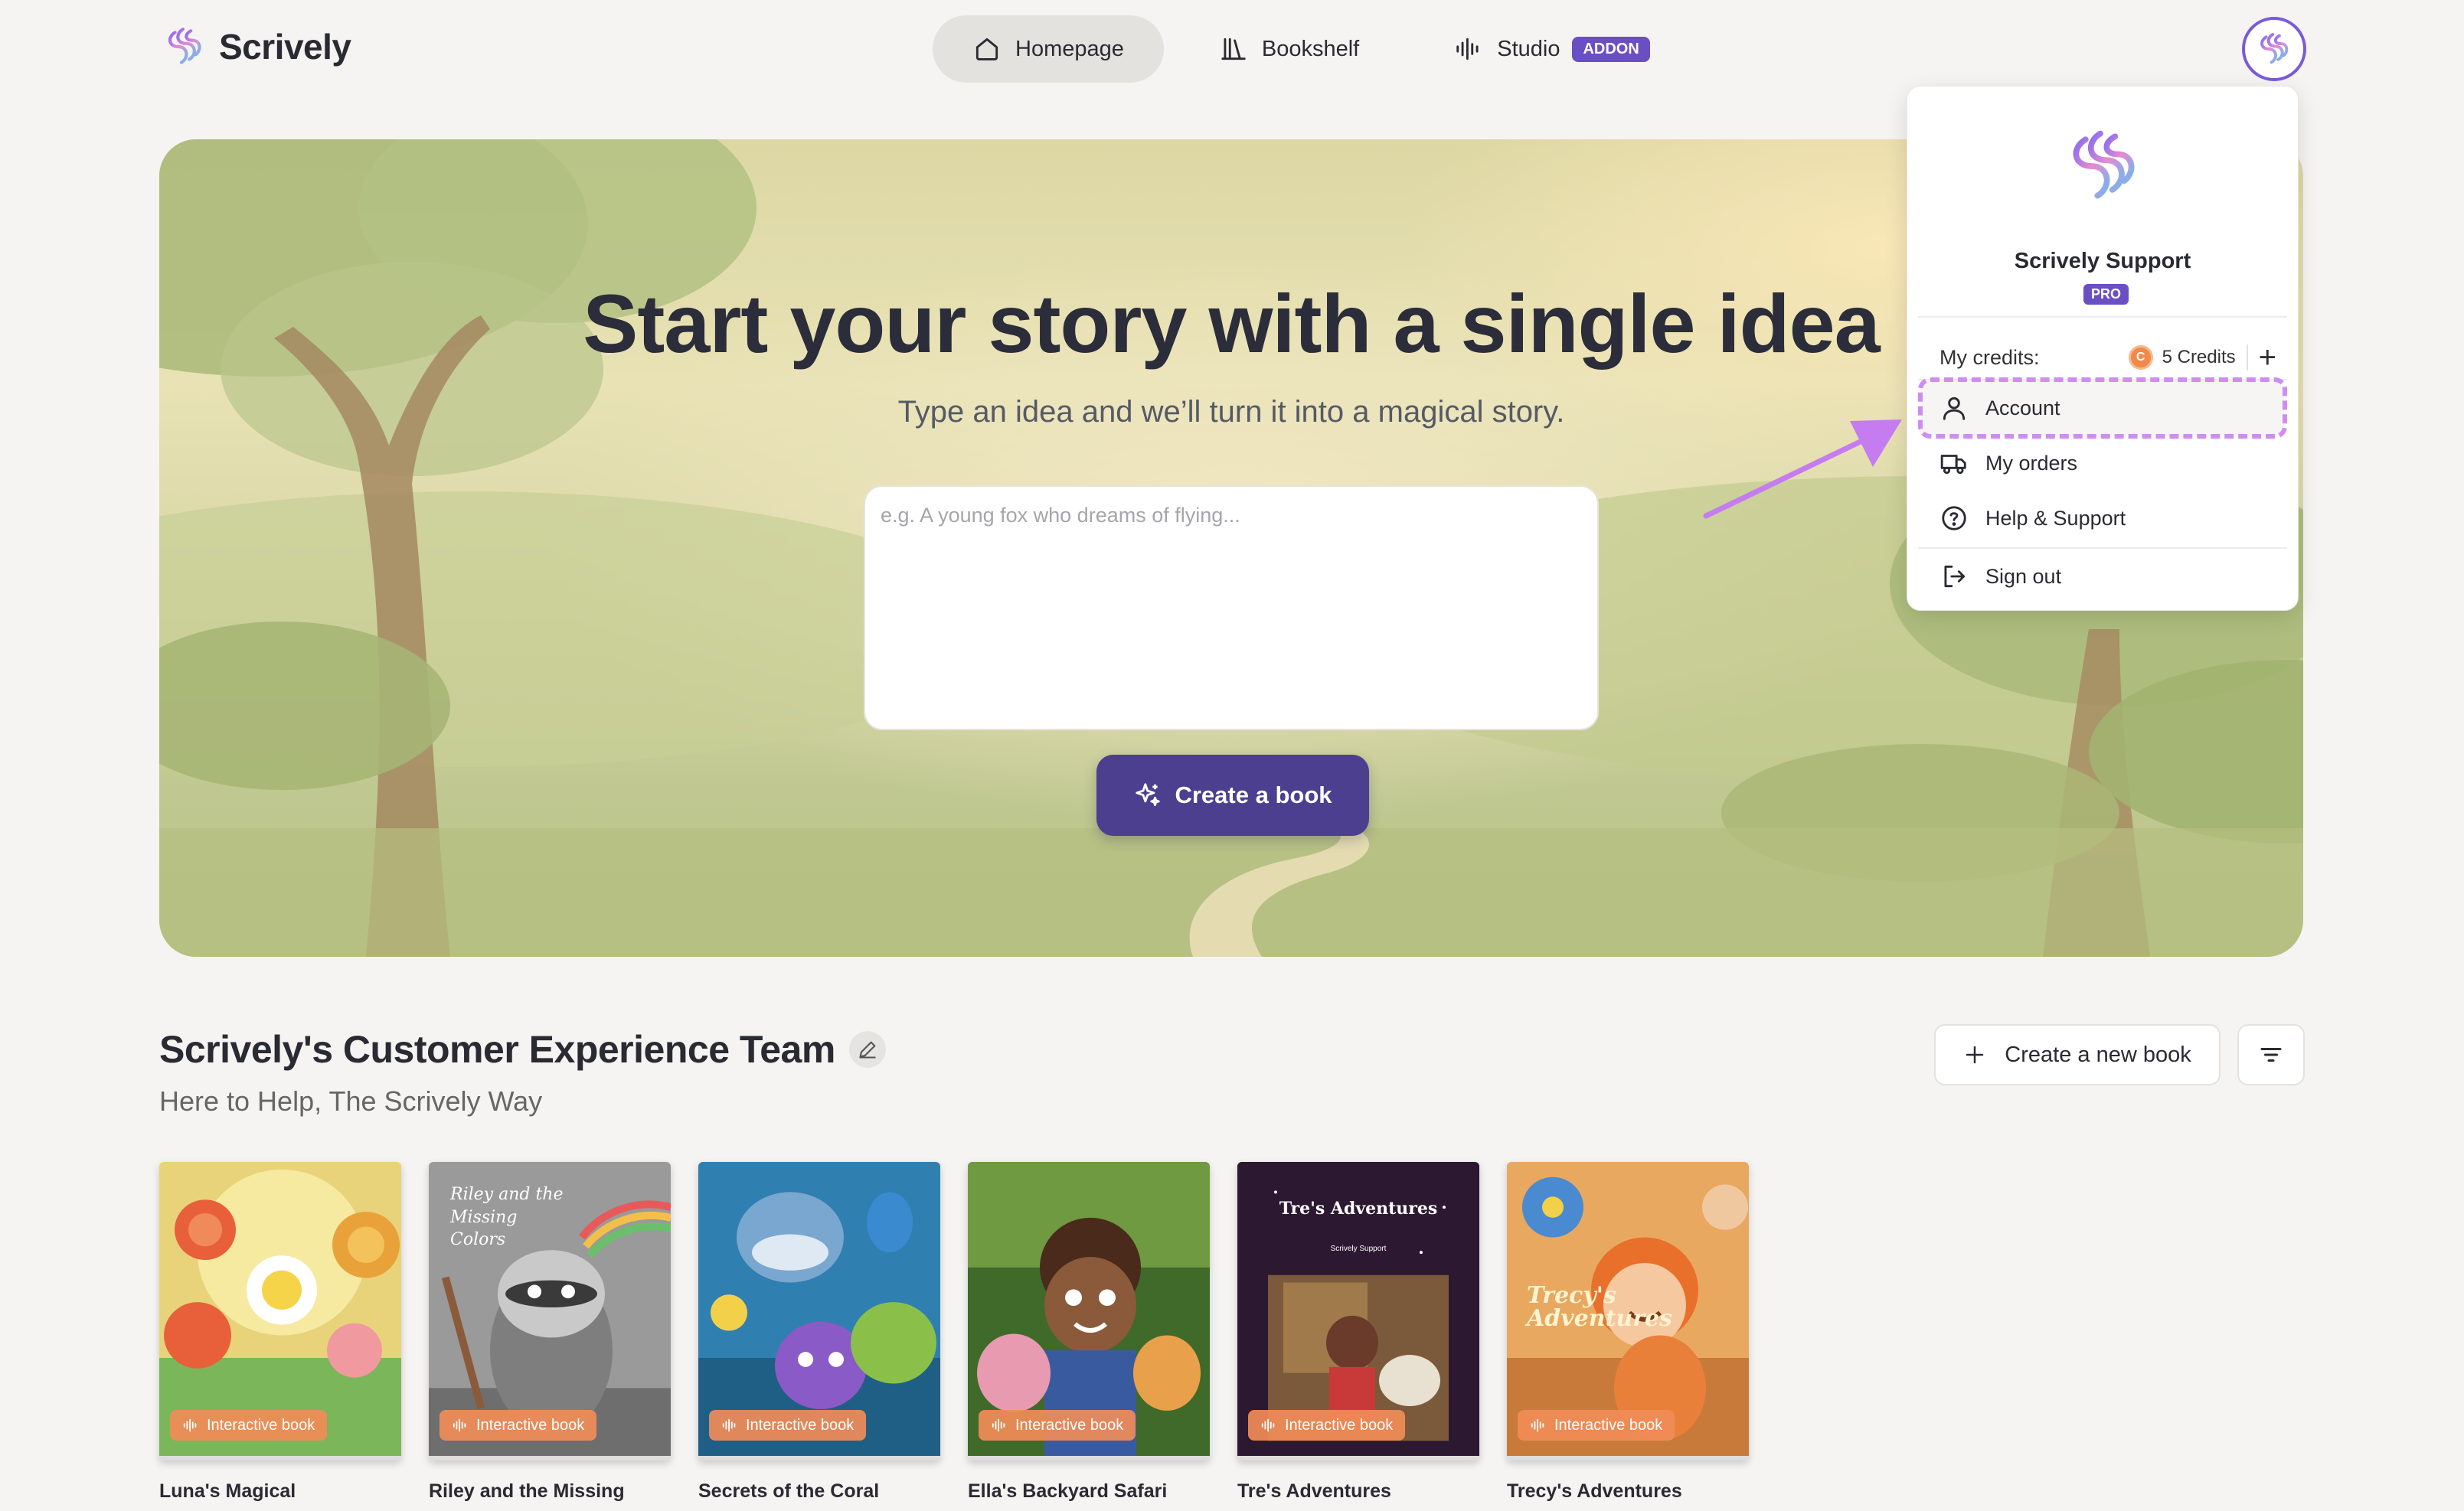 Image resolution: width=2464 pixels, height=1511 pixels. I want to click on menu-item-help-support: Help & Support, so click(2102, 518).